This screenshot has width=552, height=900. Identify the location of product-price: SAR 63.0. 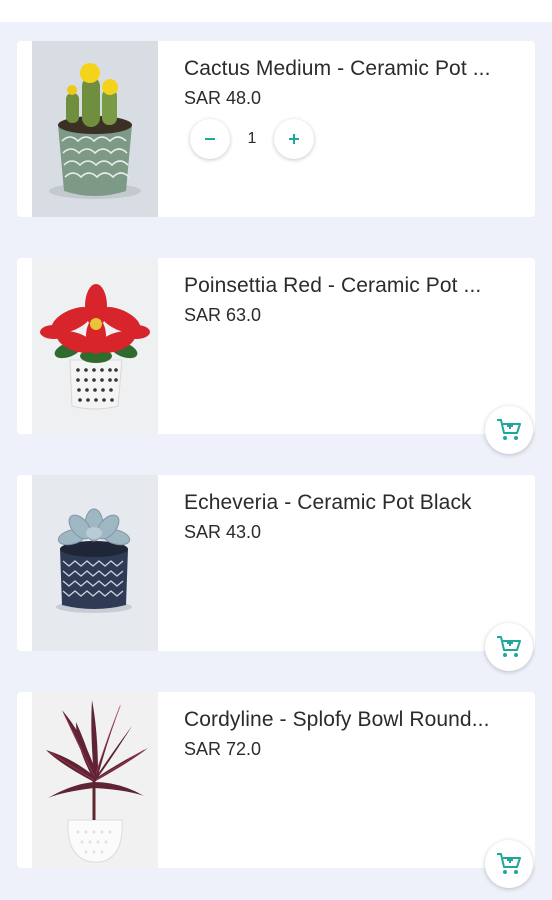
(223, 315).